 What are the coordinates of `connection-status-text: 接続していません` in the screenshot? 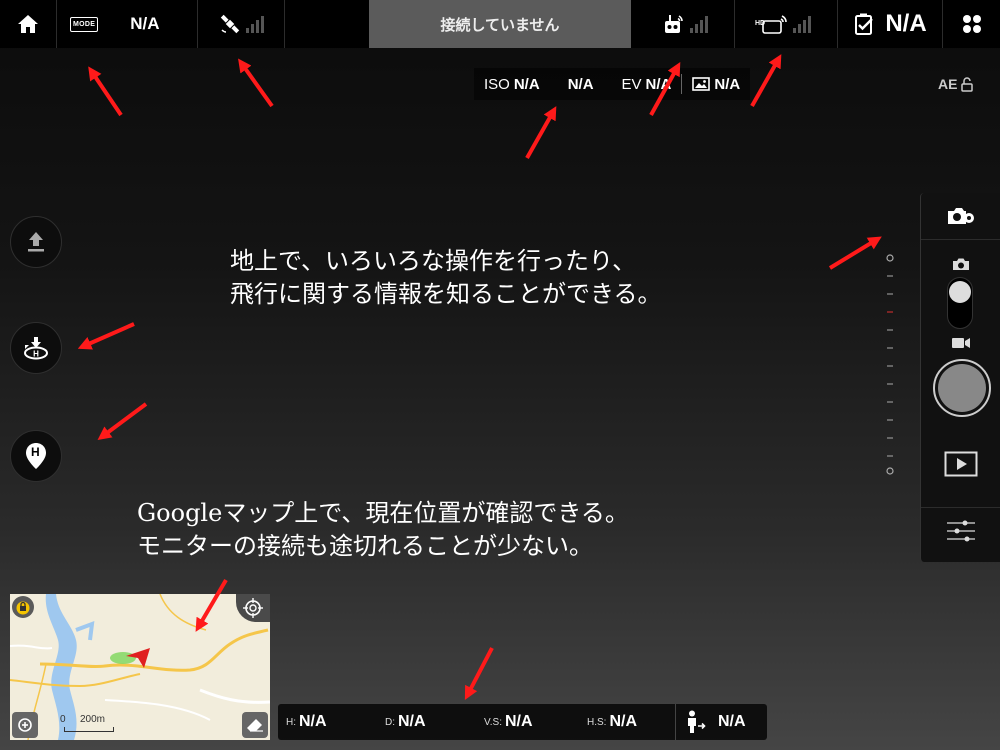 It's located at (500, 25).